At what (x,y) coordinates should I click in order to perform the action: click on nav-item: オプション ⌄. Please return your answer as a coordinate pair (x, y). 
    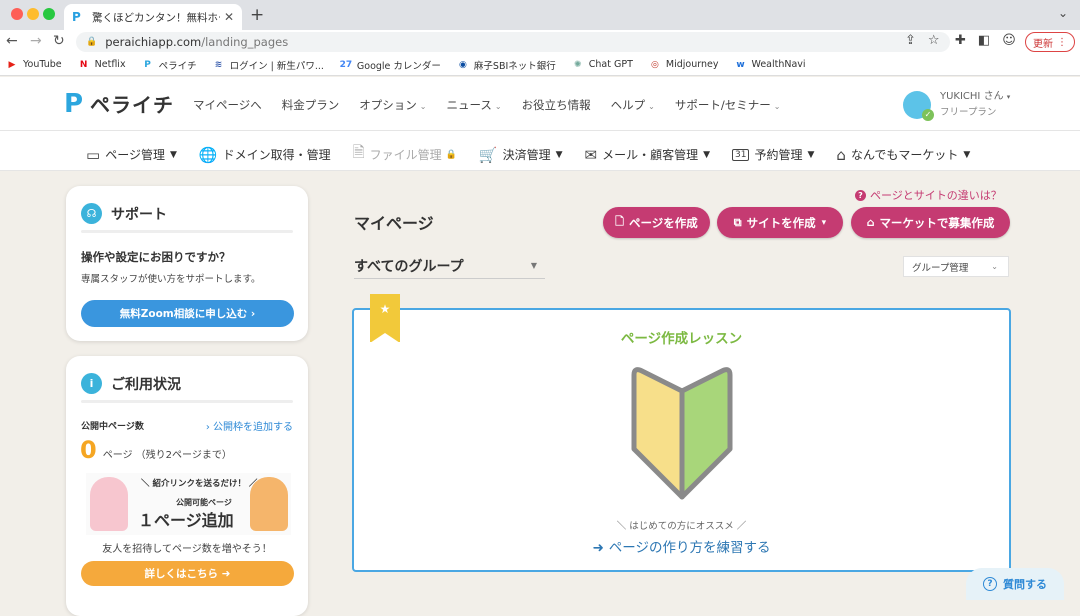
    Looking at the image, I should click on (392, 105).